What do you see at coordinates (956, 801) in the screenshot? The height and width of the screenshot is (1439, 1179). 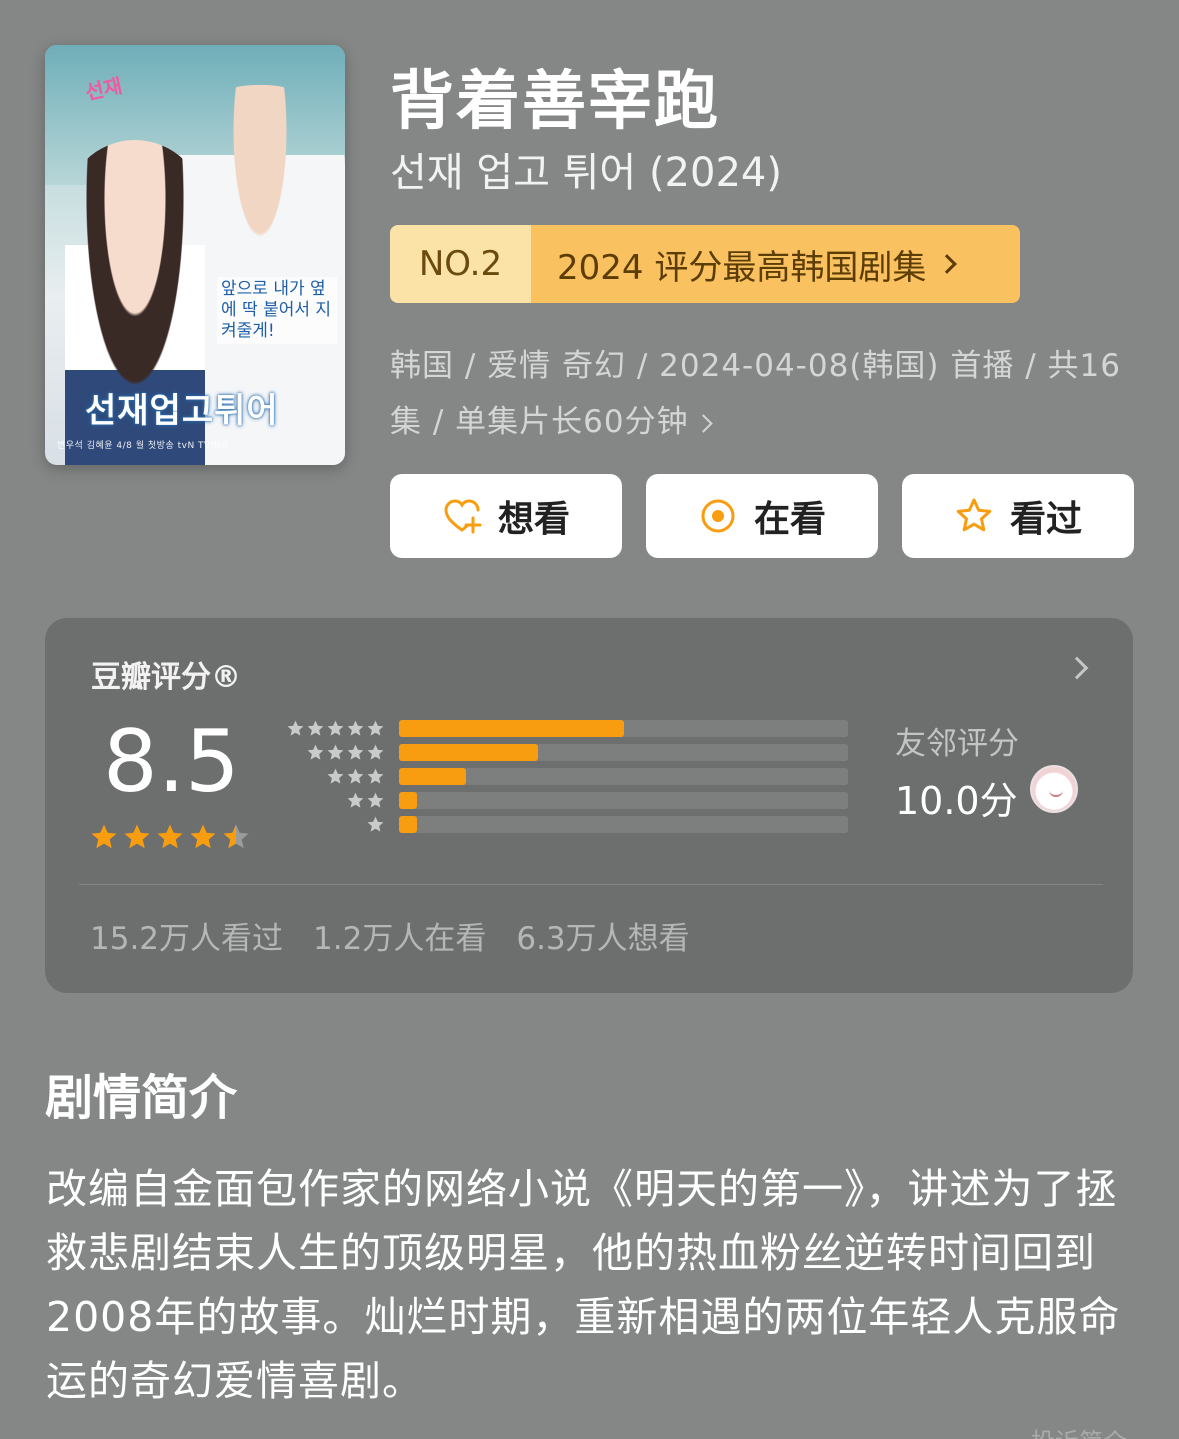 I see `friend-rating-score: 10.0分` at bounding box center [956, 801].